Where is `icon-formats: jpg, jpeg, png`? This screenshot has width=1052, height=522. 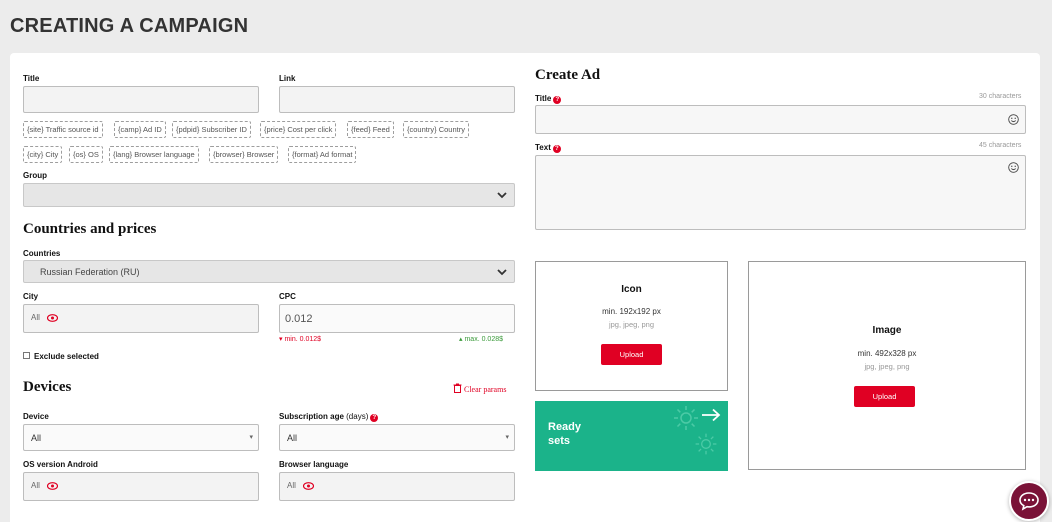
icon-formats: jpg, jpeg, png is located at coordinates (631, 324).